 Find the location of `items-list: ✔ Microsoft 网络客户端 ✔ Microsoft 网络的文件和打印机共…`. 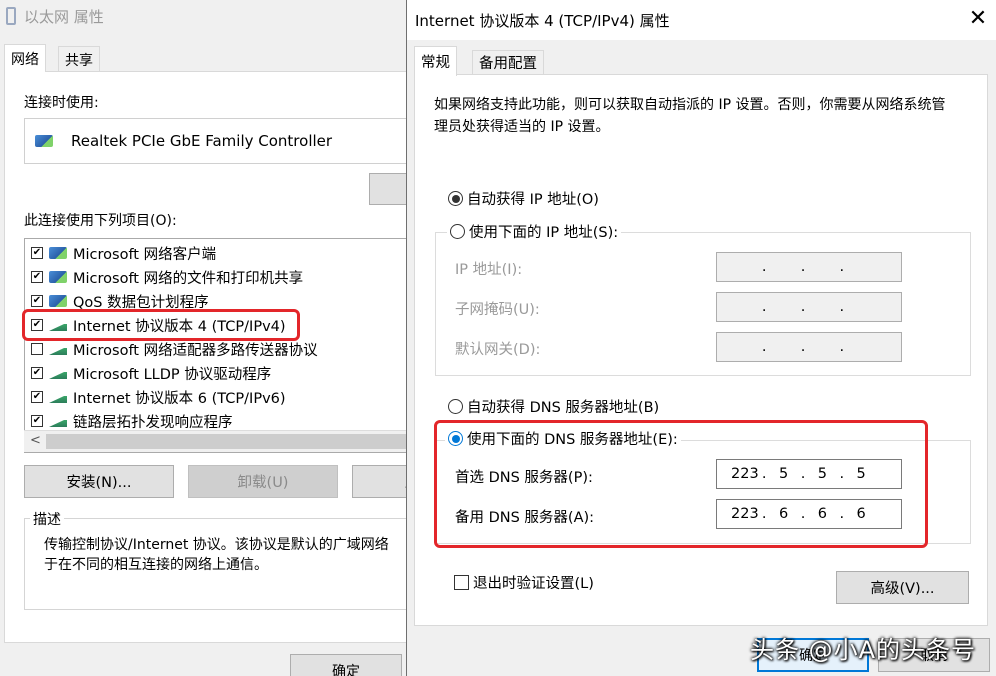

items-list: ✔ Microsoft 网络客户端 ✔ Microsoft 网络的文件和打印机共… is located at coordinates (219, 345).